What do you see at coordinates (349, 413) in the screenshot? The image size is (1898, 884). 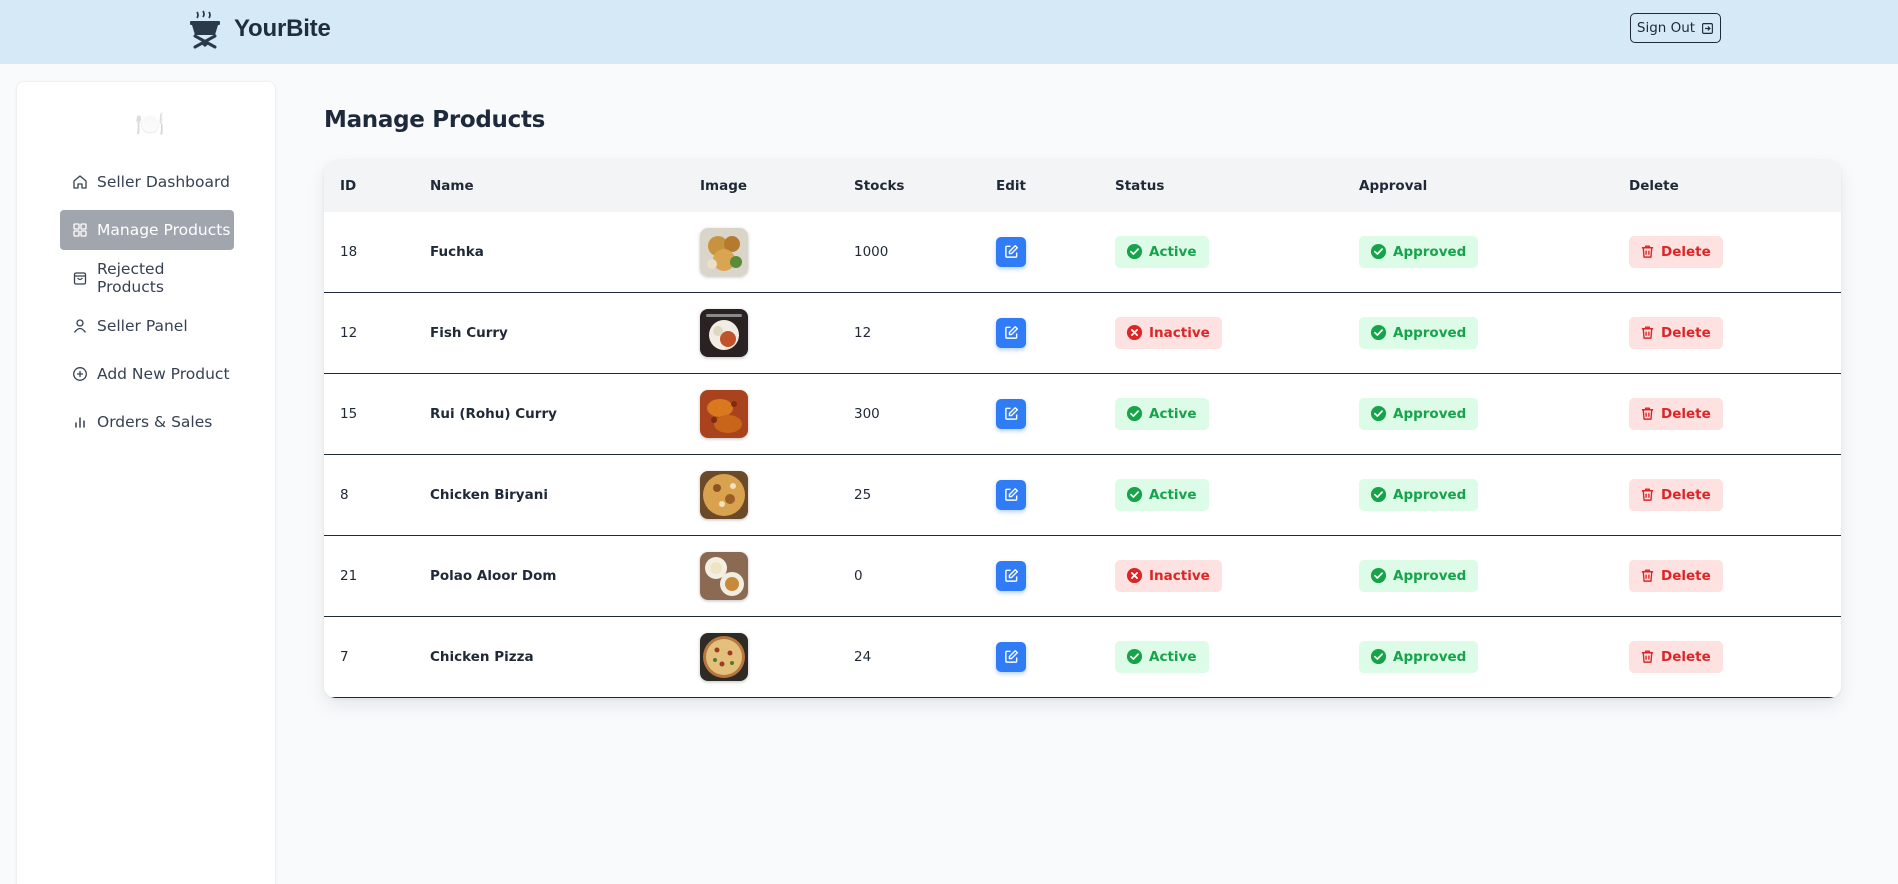 I see `cell-id: 15` at bounding box center [349, 413].